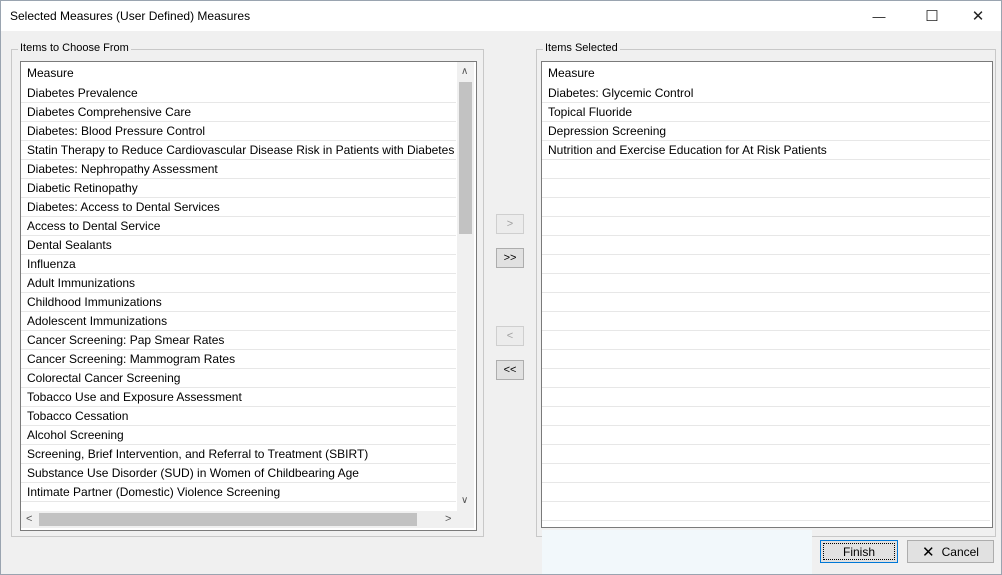 This screenshot has width=1002, height=575. What do you see at coordinates (238, 302) in the screenshot?
I see `available-list-item: Childhood Immunizations` at bounding box center [238, 302].